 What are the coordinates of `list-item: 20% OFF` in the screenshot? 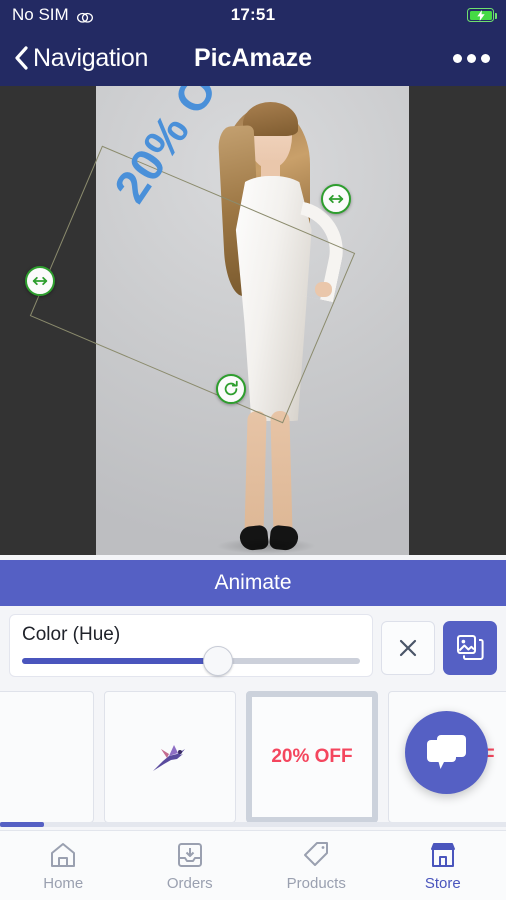 It's located at (312, 757).